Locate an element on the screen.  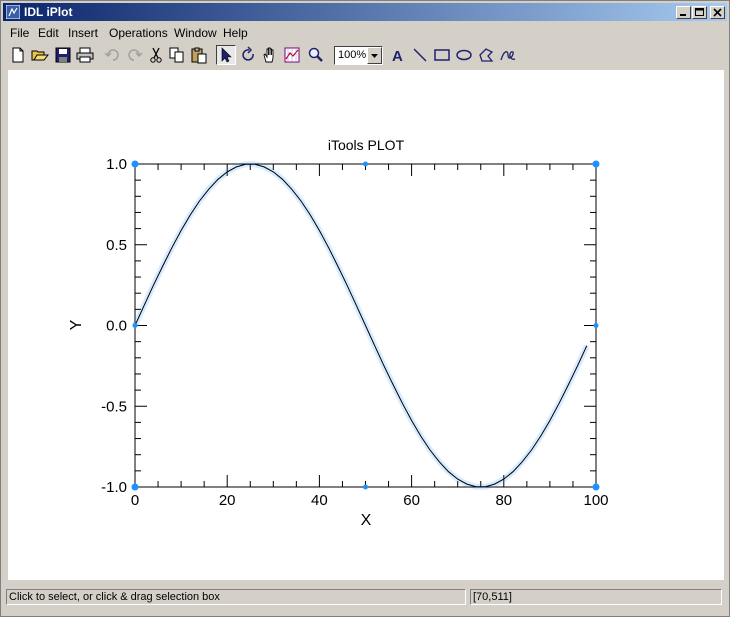
printer-icon is located at coordinates (85, 55).